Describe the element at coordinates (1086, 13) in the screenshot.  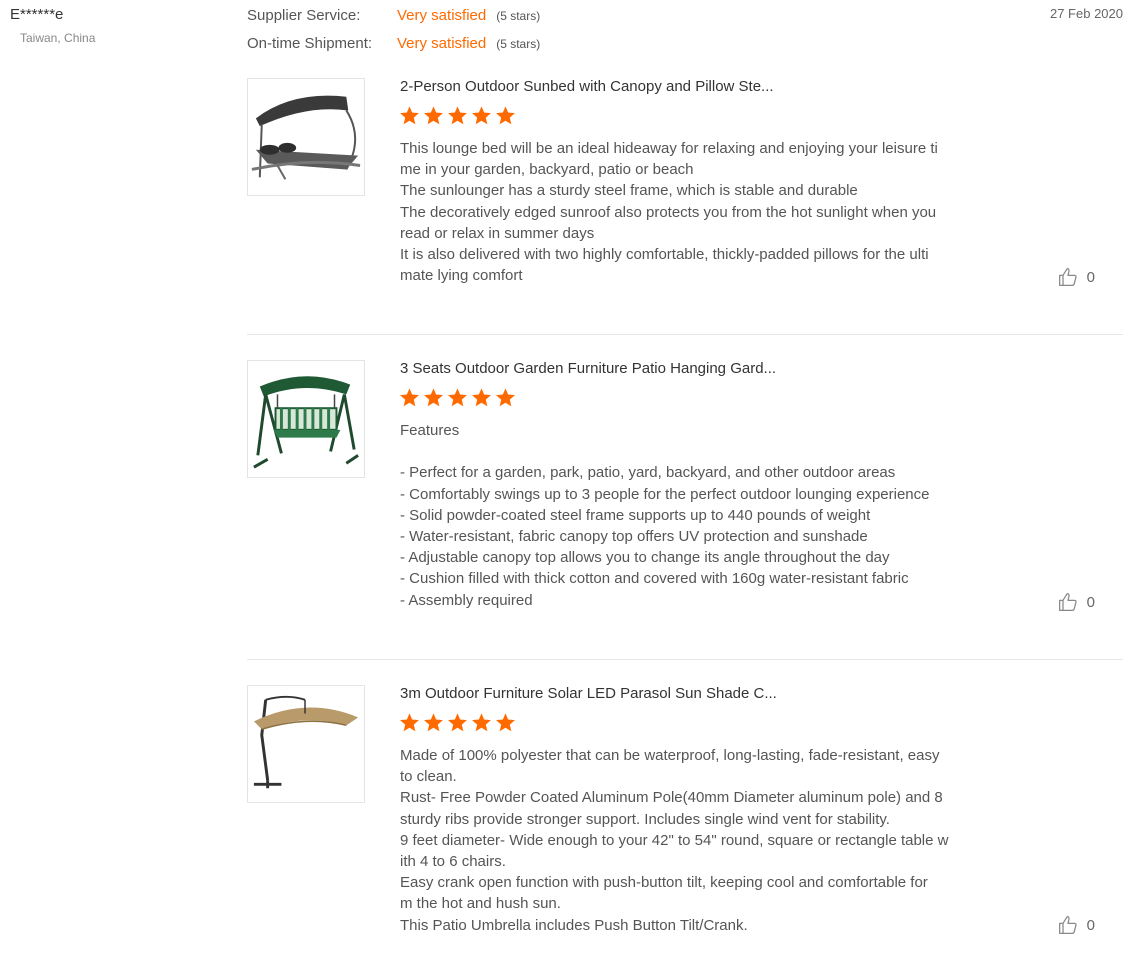
I see `review-date: 27 Feb 2020` at that location.